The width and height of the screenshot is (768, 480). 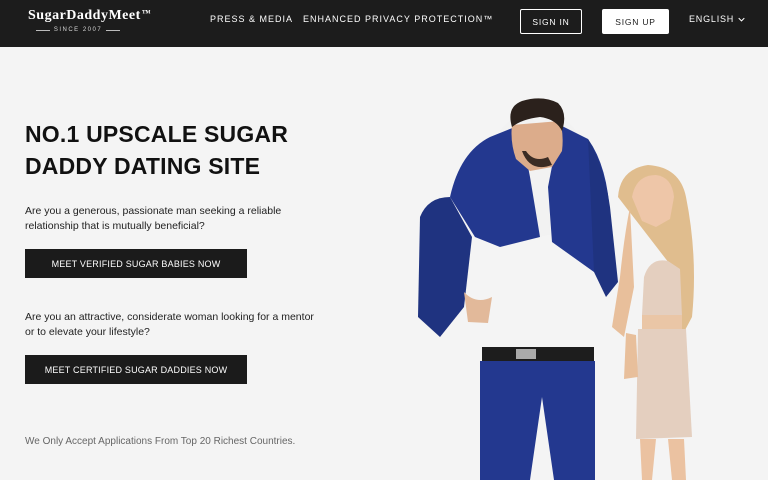 What do you see at coordinates (551, 21) in the screenshot?
I see `sign-in-button: SIGN IN` at bounding box center [551, 21].